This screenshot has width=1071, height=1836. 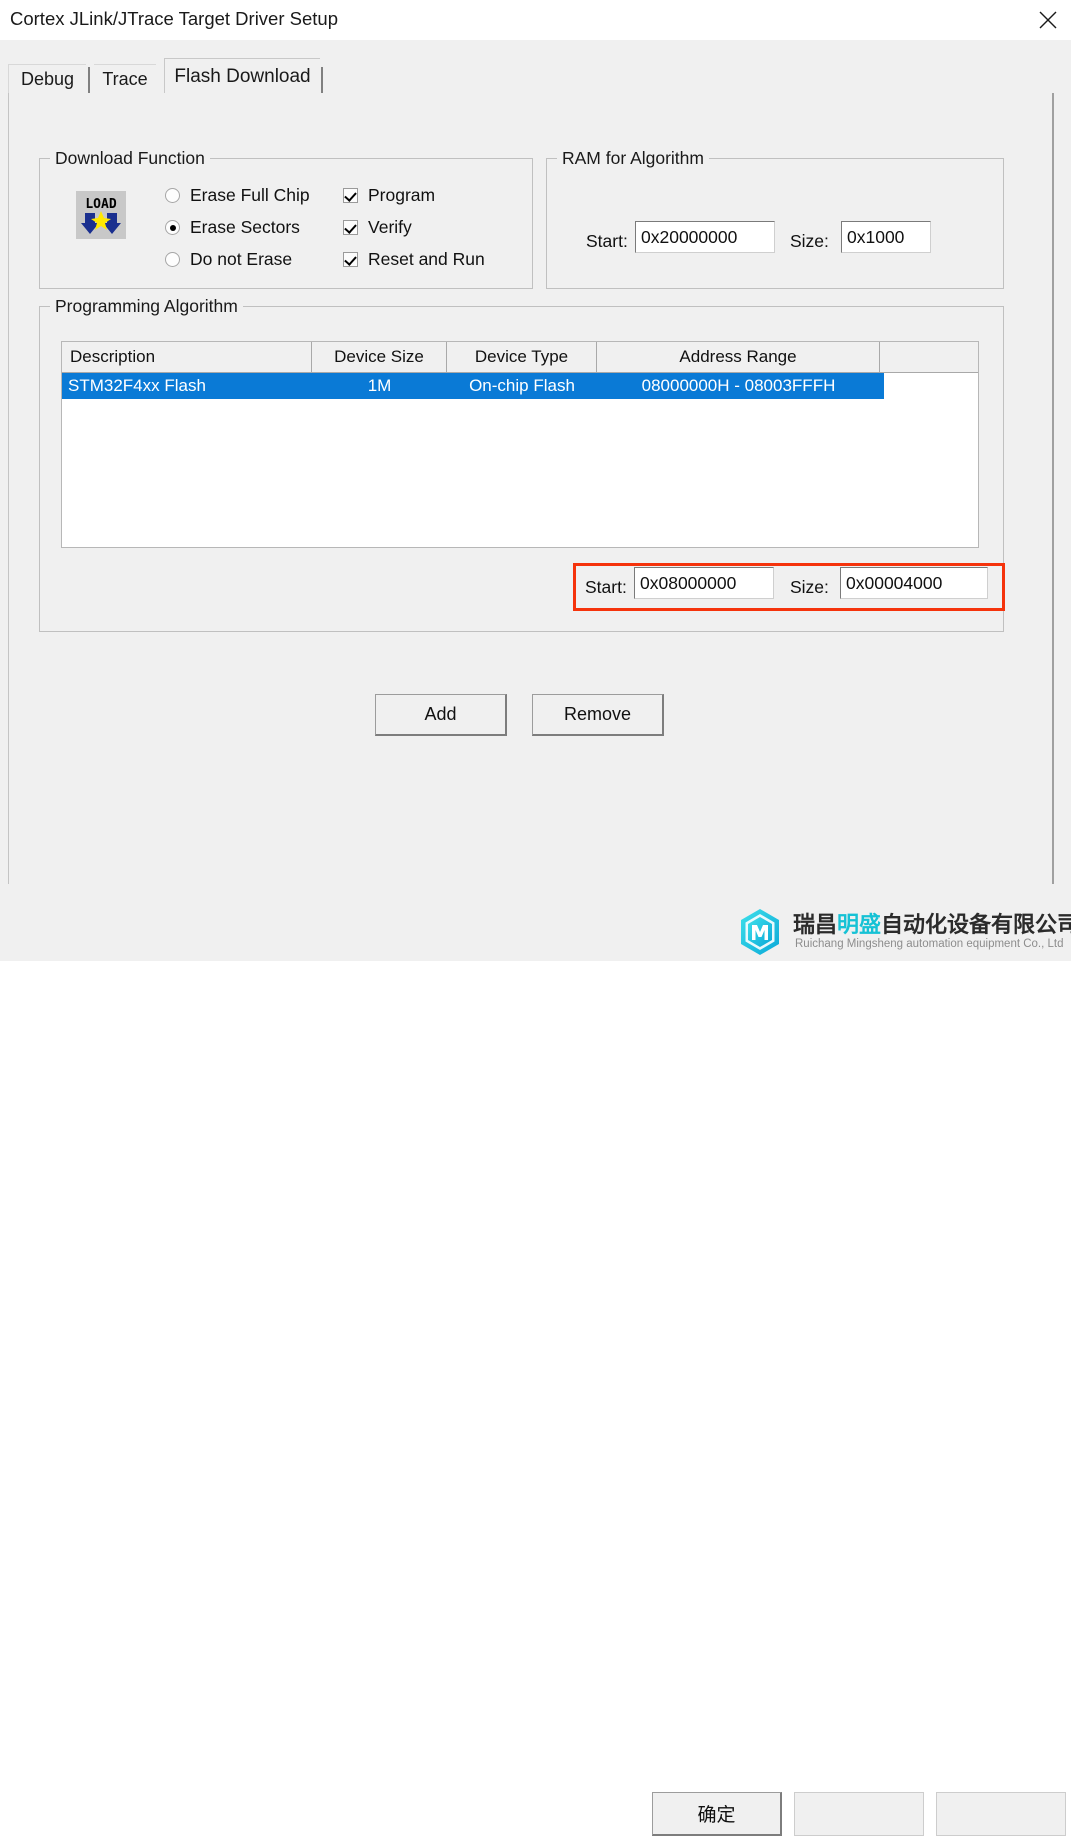 I want to click on column-header-description: Description, so click(x=187, y=357).